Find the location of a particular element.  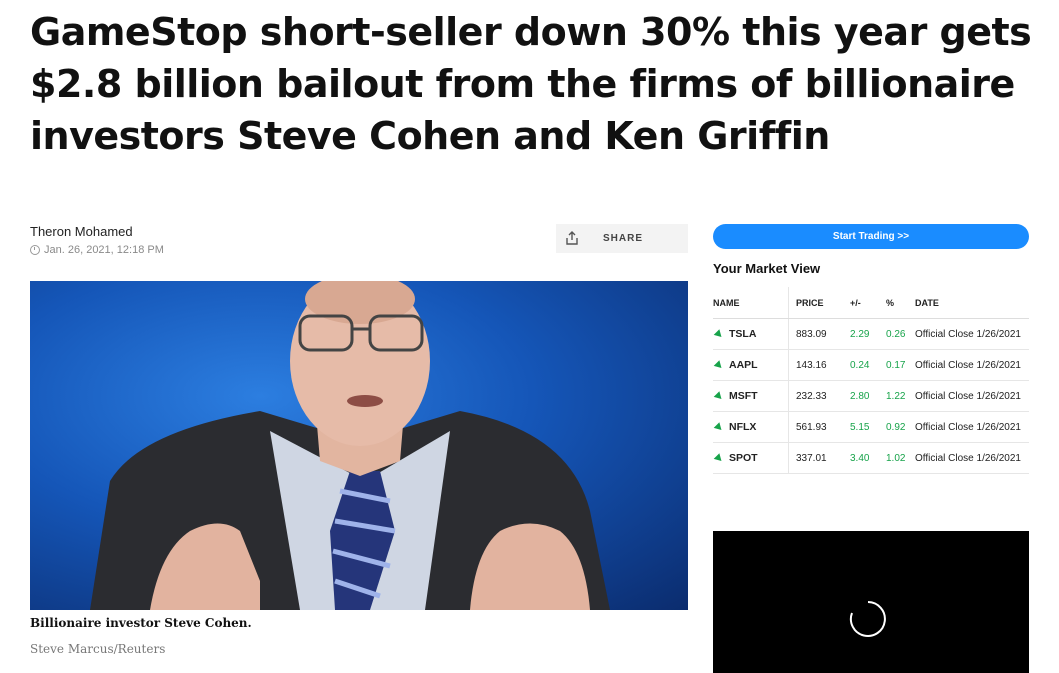

video-player is located at coordinates (871, 602).